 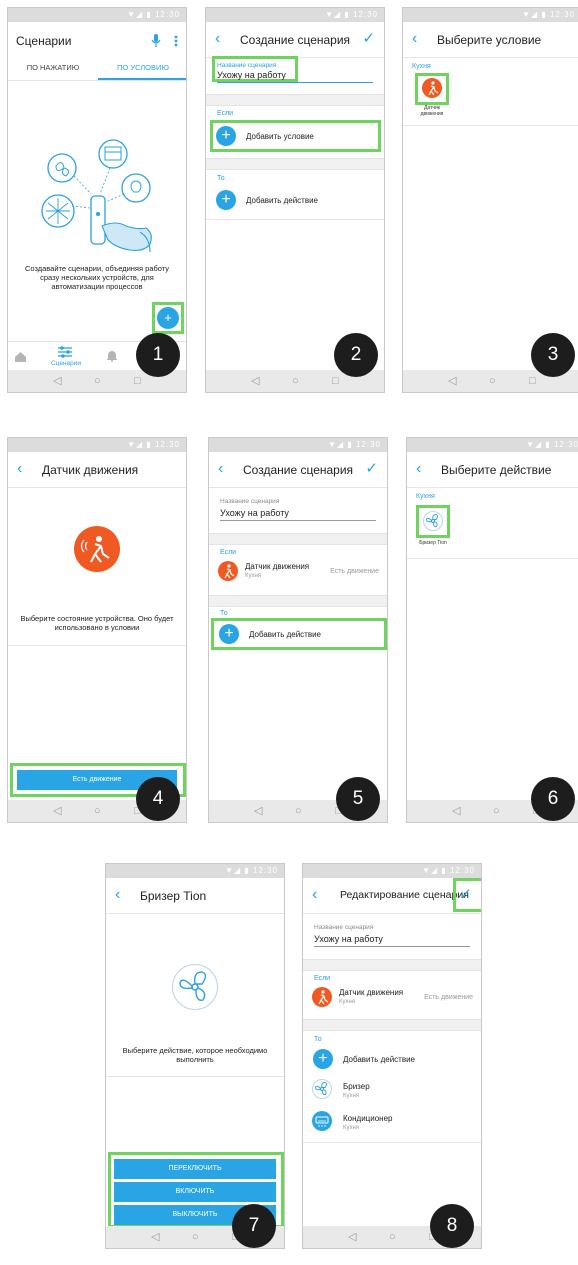 What do you see at coordinates (358, 799) in the screenshot?
I see `step-badge-5: 5` at bounding box center [358, 799].